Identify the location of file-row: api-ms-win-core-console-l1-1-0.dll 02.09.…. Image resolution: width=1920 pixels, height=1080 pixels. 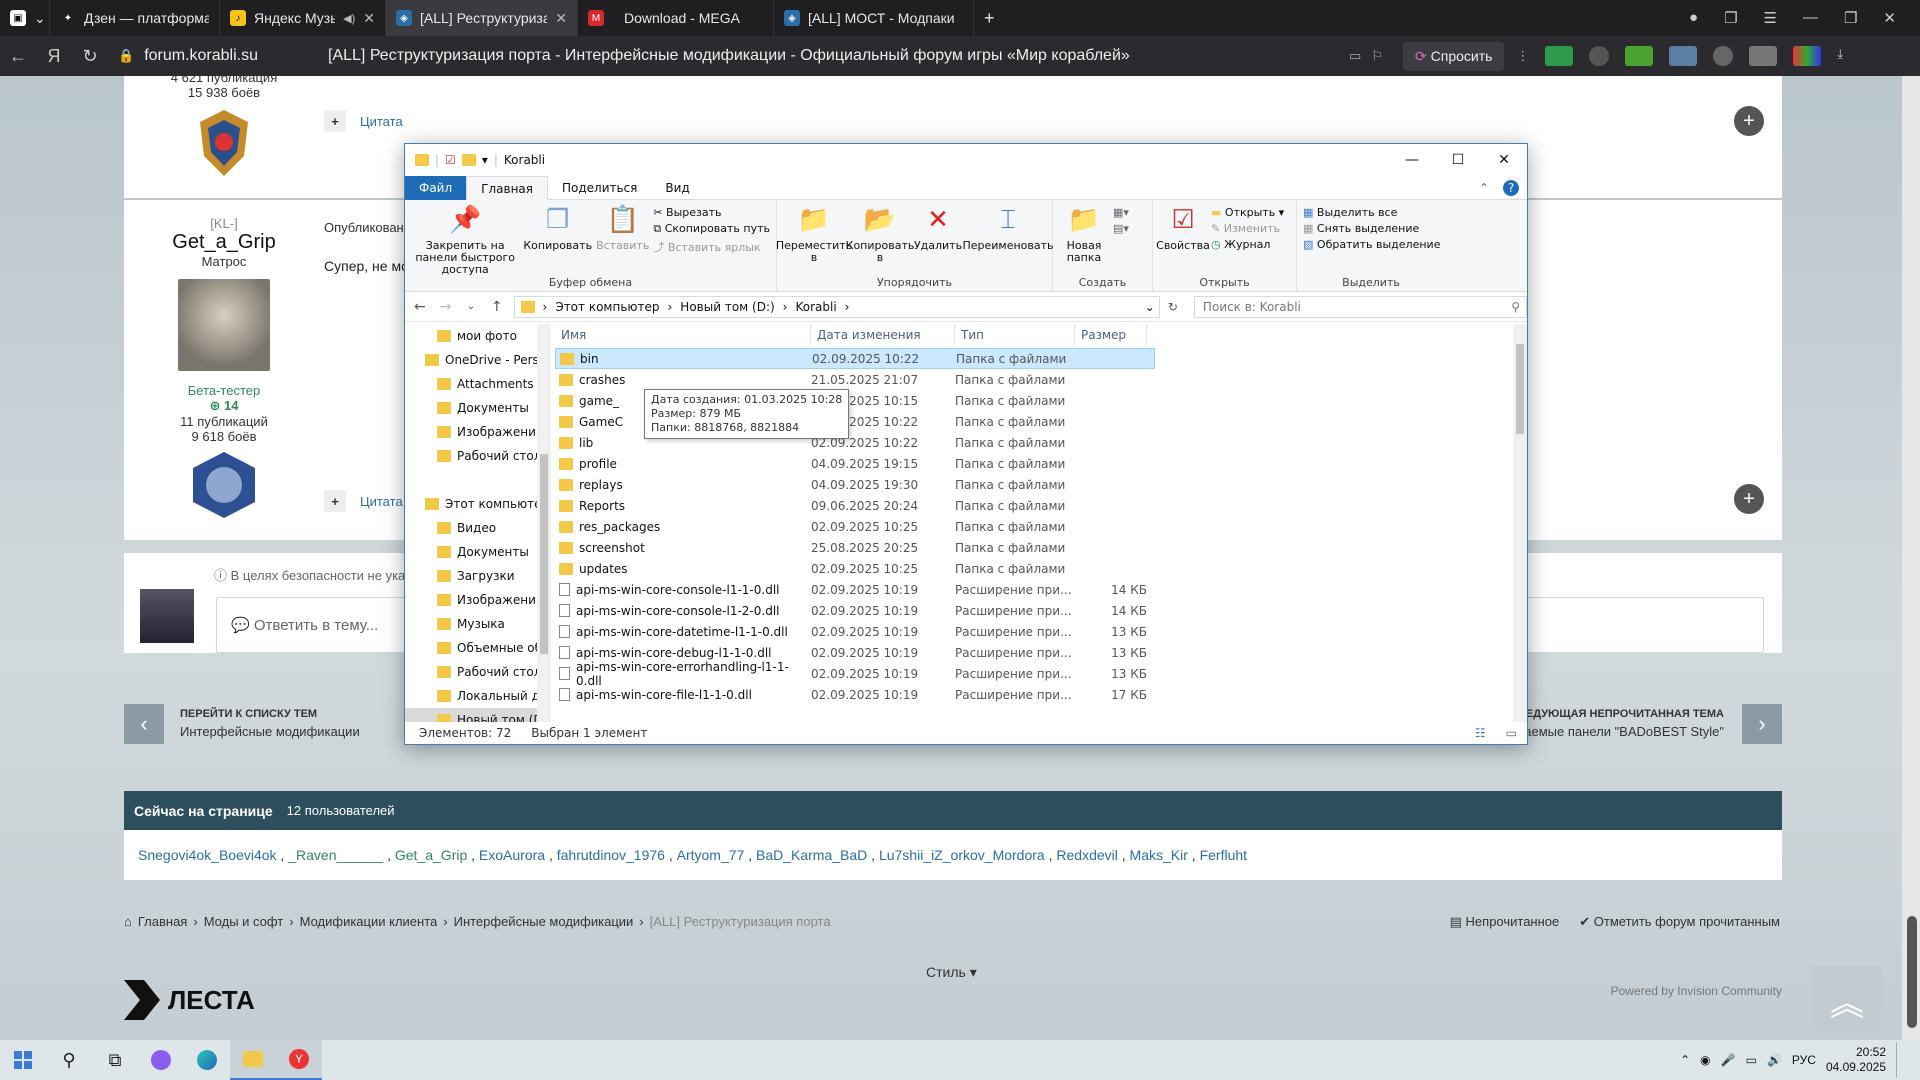
(1034, 589).